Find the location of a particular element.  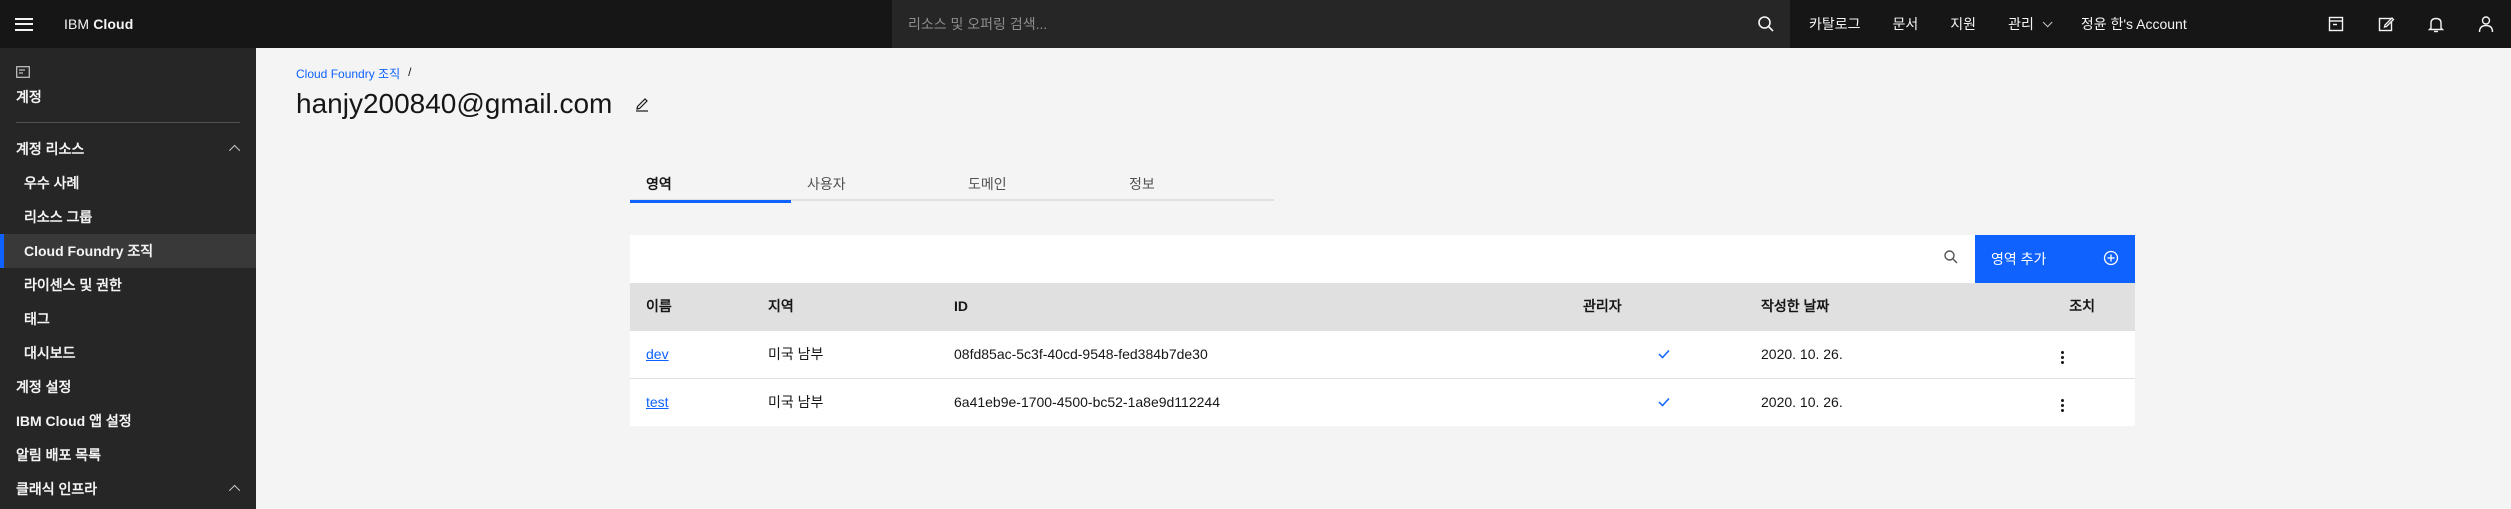

page-title-row: hanjy200840@gmail.com is located at coordinates (473, 104).